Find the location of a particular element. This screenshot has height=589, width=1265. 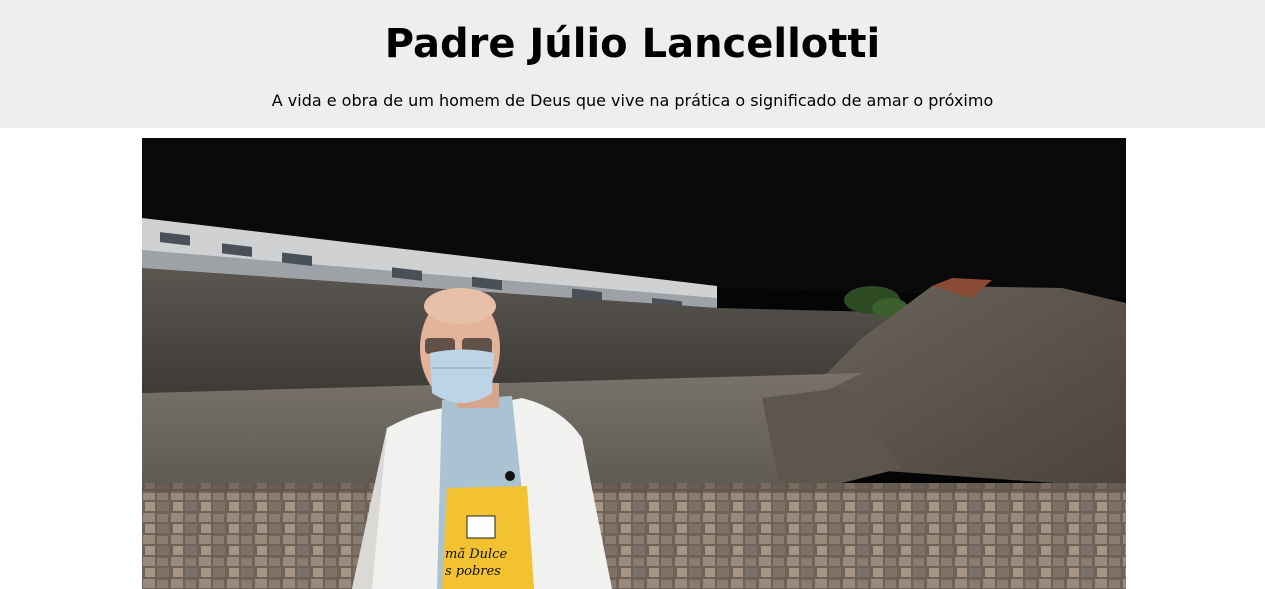

apron-text-1: mã Dulce is located at coordinates (476, 554).